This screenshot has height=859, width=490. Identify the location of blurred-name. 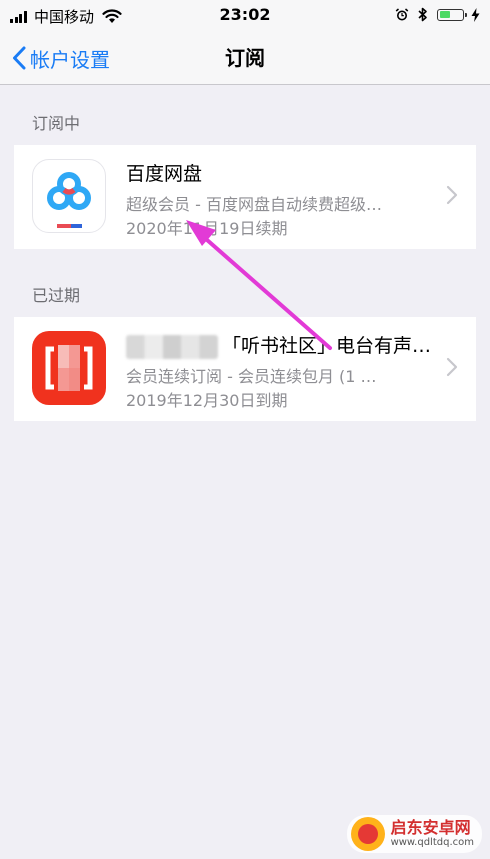
(172, 346).